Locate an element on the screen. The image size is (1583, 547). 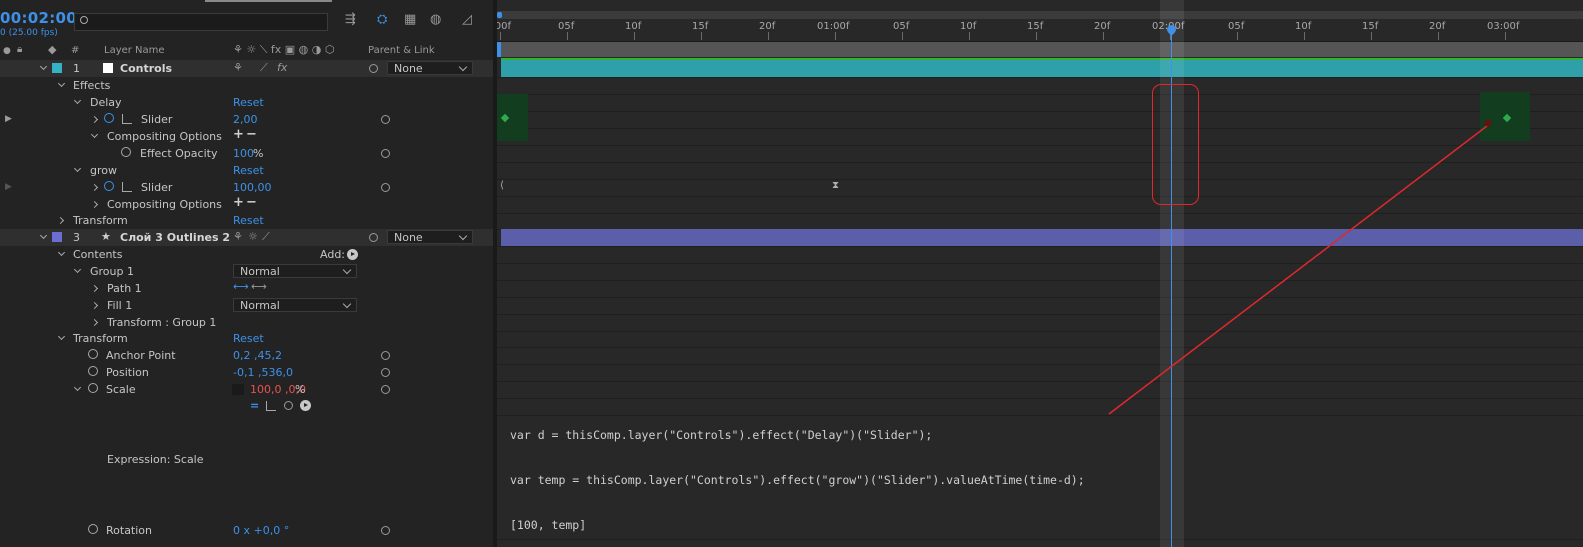
expression-pickwhip-icon is located at coordinates (288, 405).